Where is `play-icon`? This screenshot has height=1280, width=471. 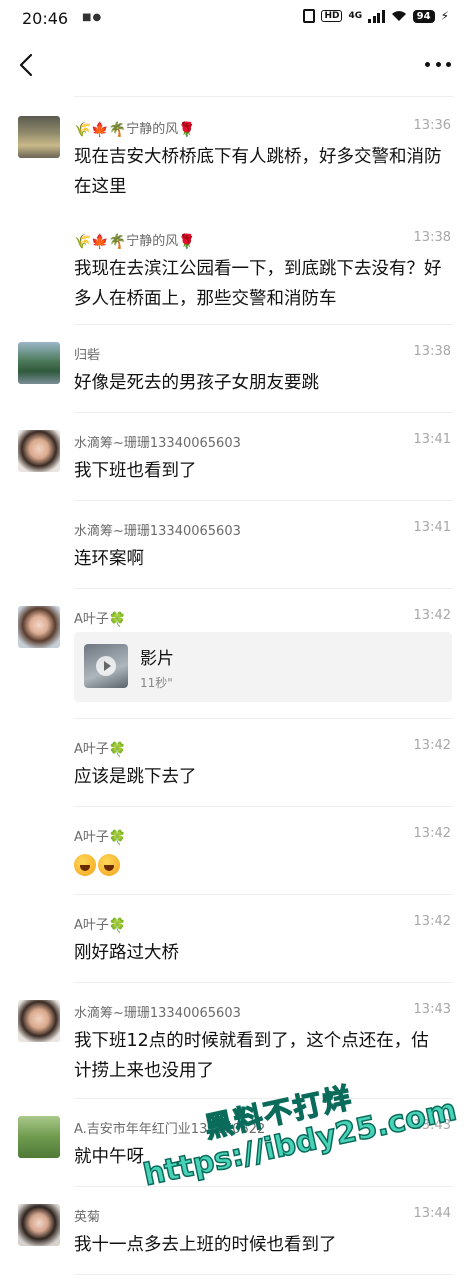
play-icon is located at coordinates (106, 666).